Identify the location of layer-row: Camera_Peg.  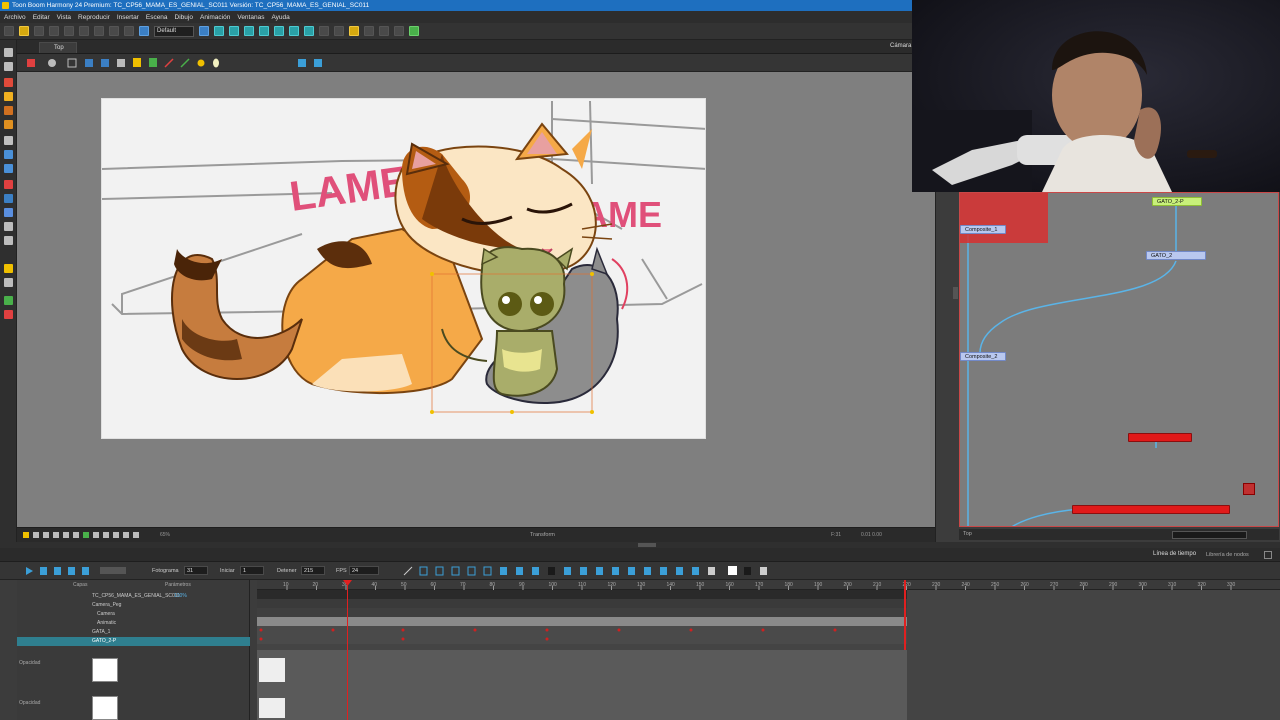
(133, 605).